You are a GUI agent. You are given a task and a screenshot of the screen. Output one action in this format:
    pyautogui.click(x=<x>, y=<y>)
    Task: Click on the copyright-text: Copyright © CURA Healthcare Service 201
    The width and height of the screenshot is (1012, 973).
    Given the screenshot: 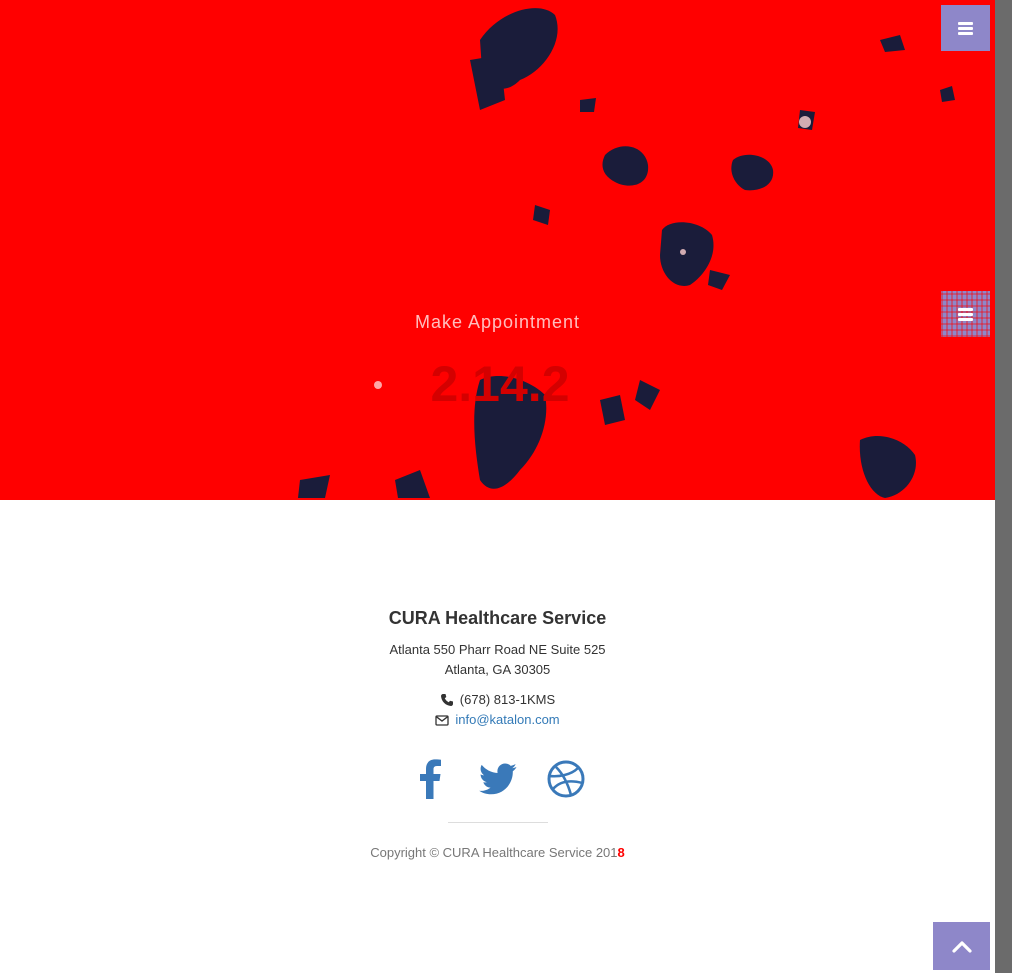 What is the action you would take?
    pyautogui.click(x=494, y=852)
    